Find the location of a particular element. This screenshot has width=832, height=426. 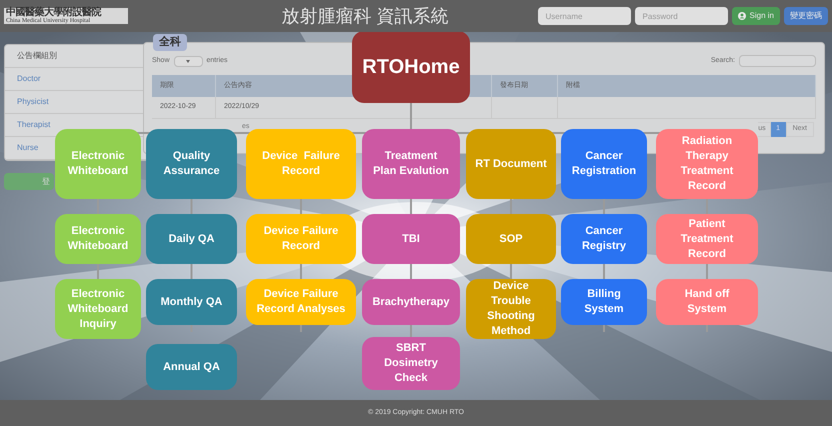

diagram-node: TBI is located at coordinates (411, 239).